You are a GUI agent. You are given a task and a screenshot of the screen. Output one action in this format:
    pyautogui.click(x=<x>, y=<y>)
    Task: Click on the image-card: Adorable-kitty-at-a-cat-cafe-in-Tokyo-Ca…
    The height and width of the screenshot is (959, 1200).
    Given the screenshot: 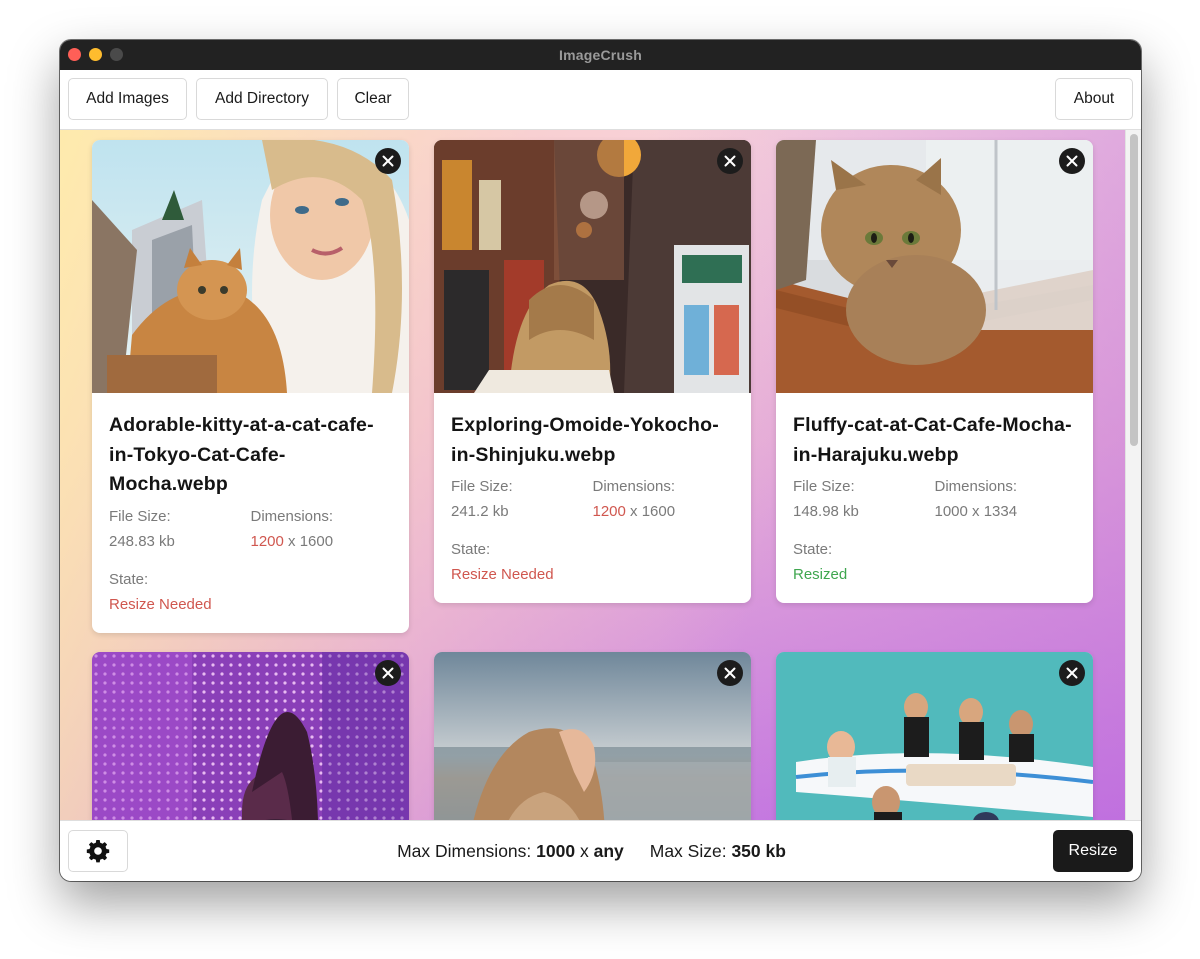 What is the action you would take?
    pyautogui.click(x=250, y=386)
    